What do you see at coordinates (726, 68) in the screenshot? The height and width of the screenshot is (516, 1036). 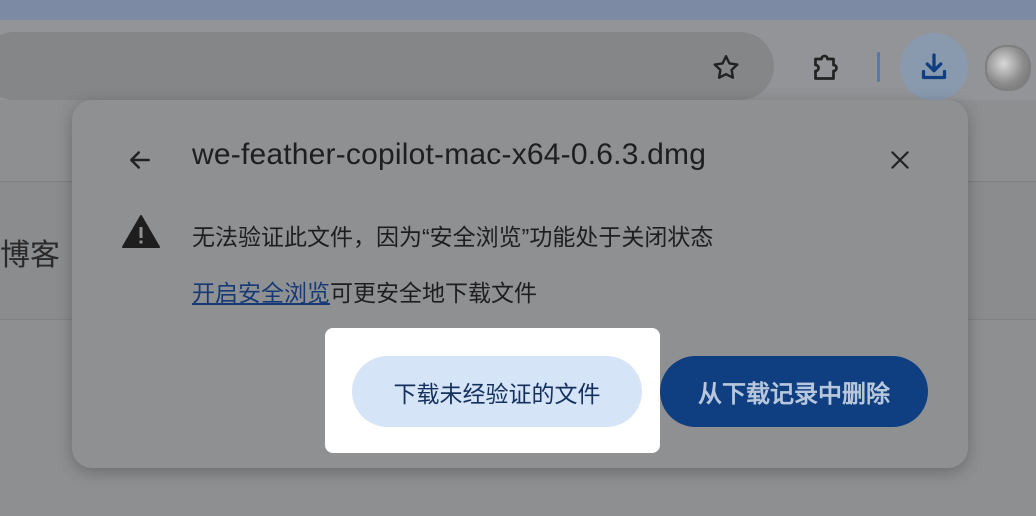 I see `bookmark-star-icon` at bounding box center [726, 68].